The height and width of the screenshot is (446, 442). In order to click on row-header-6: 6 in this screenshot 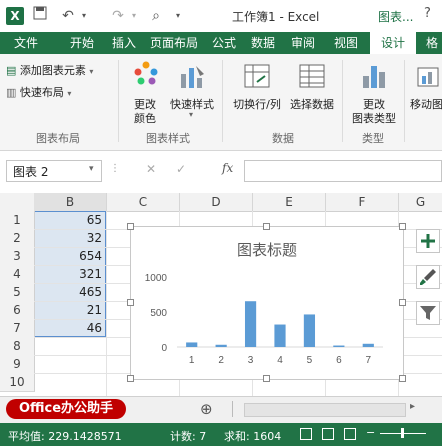, I will do `click(17, 310)`.